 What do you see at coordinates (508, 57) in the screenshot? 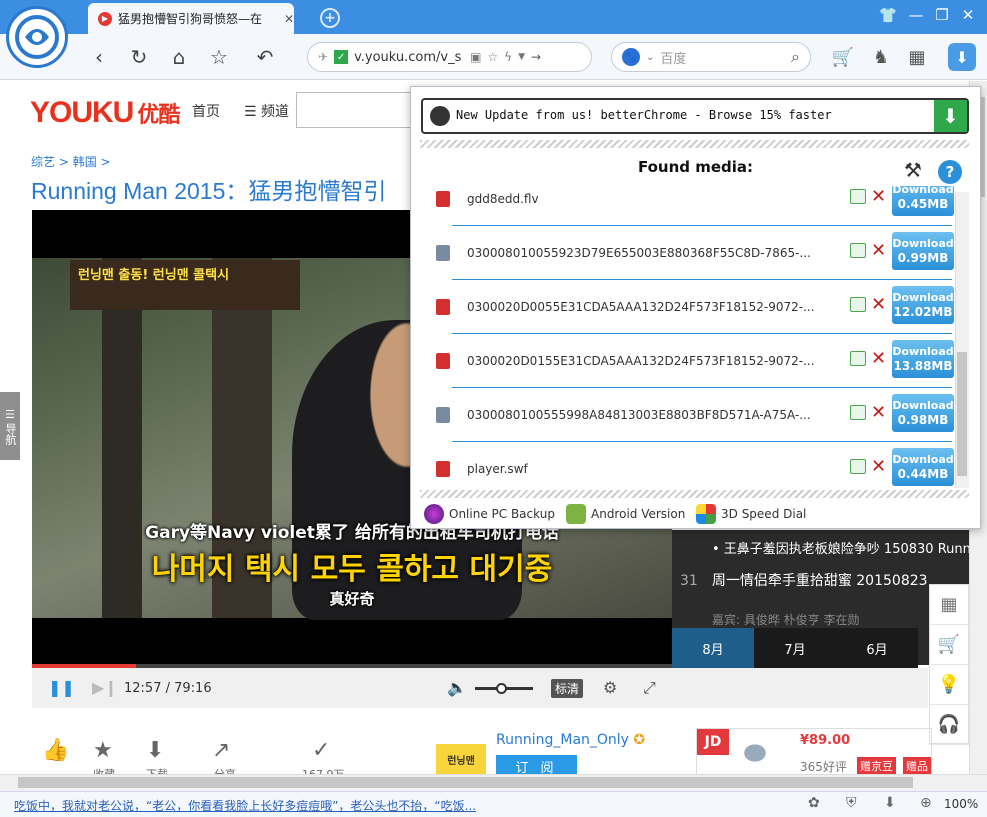
I see `flash-icon: ϟ` at bounding box center [508, 57].